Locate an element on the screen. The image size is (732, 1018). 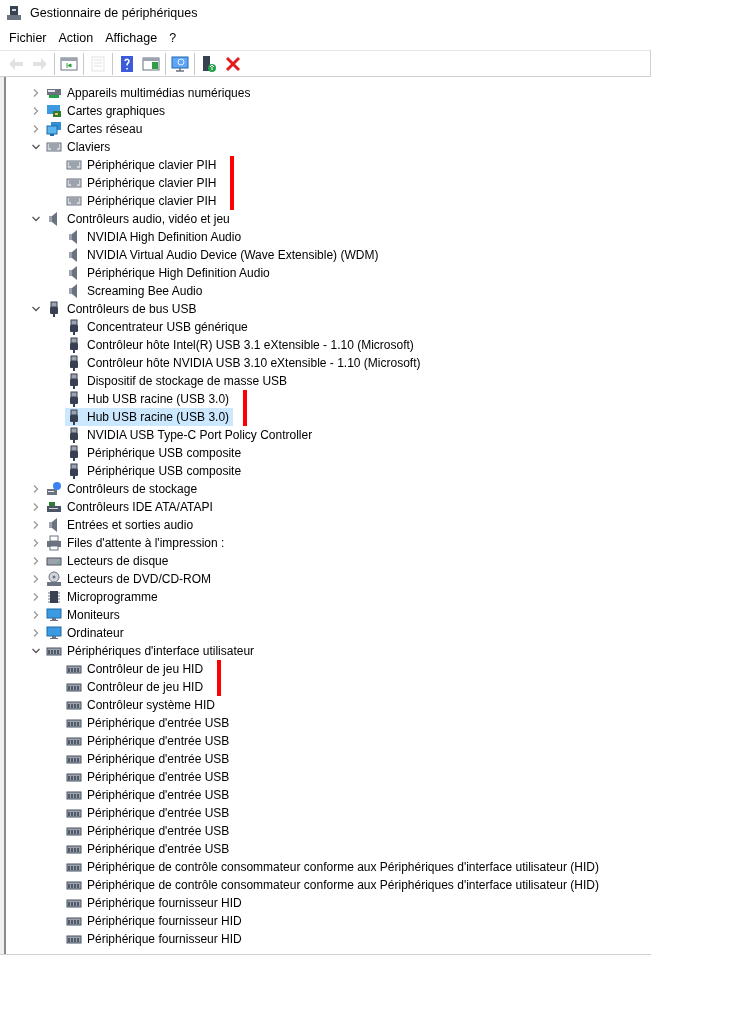
tree-item: Microprogramme is located at coordinates (112, 597).